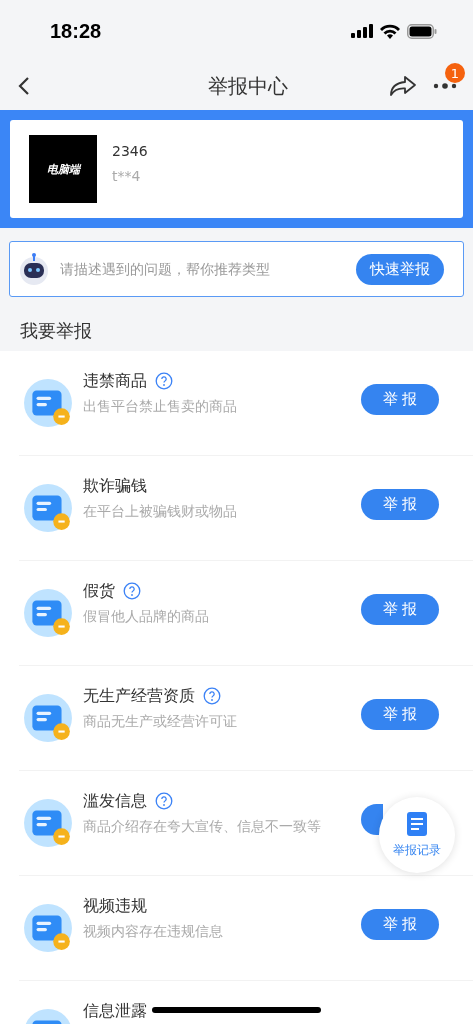  What do you see at coordinates (63, 169) in the screenshot?
I see `store-logo: 电脑端` at bounding box center [63, 169].